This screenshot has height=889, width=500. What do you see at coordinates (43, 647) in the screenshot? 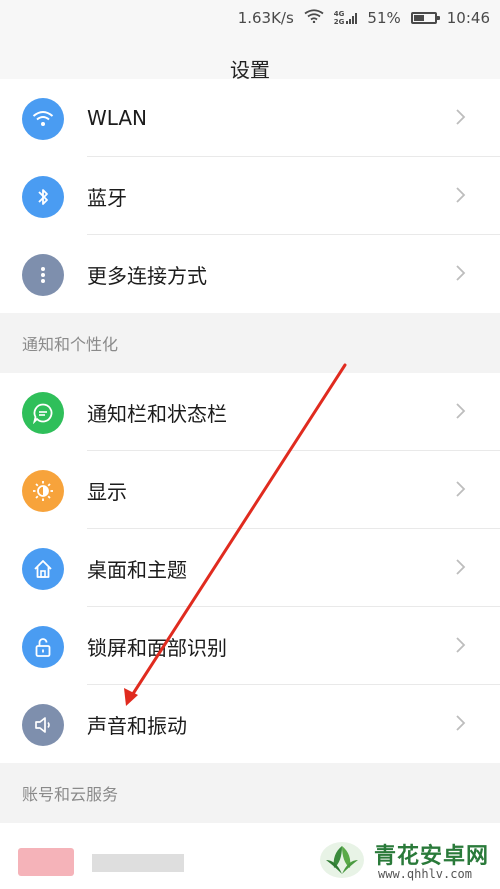
I see `lock-icon` at bounding box center [43, 647].